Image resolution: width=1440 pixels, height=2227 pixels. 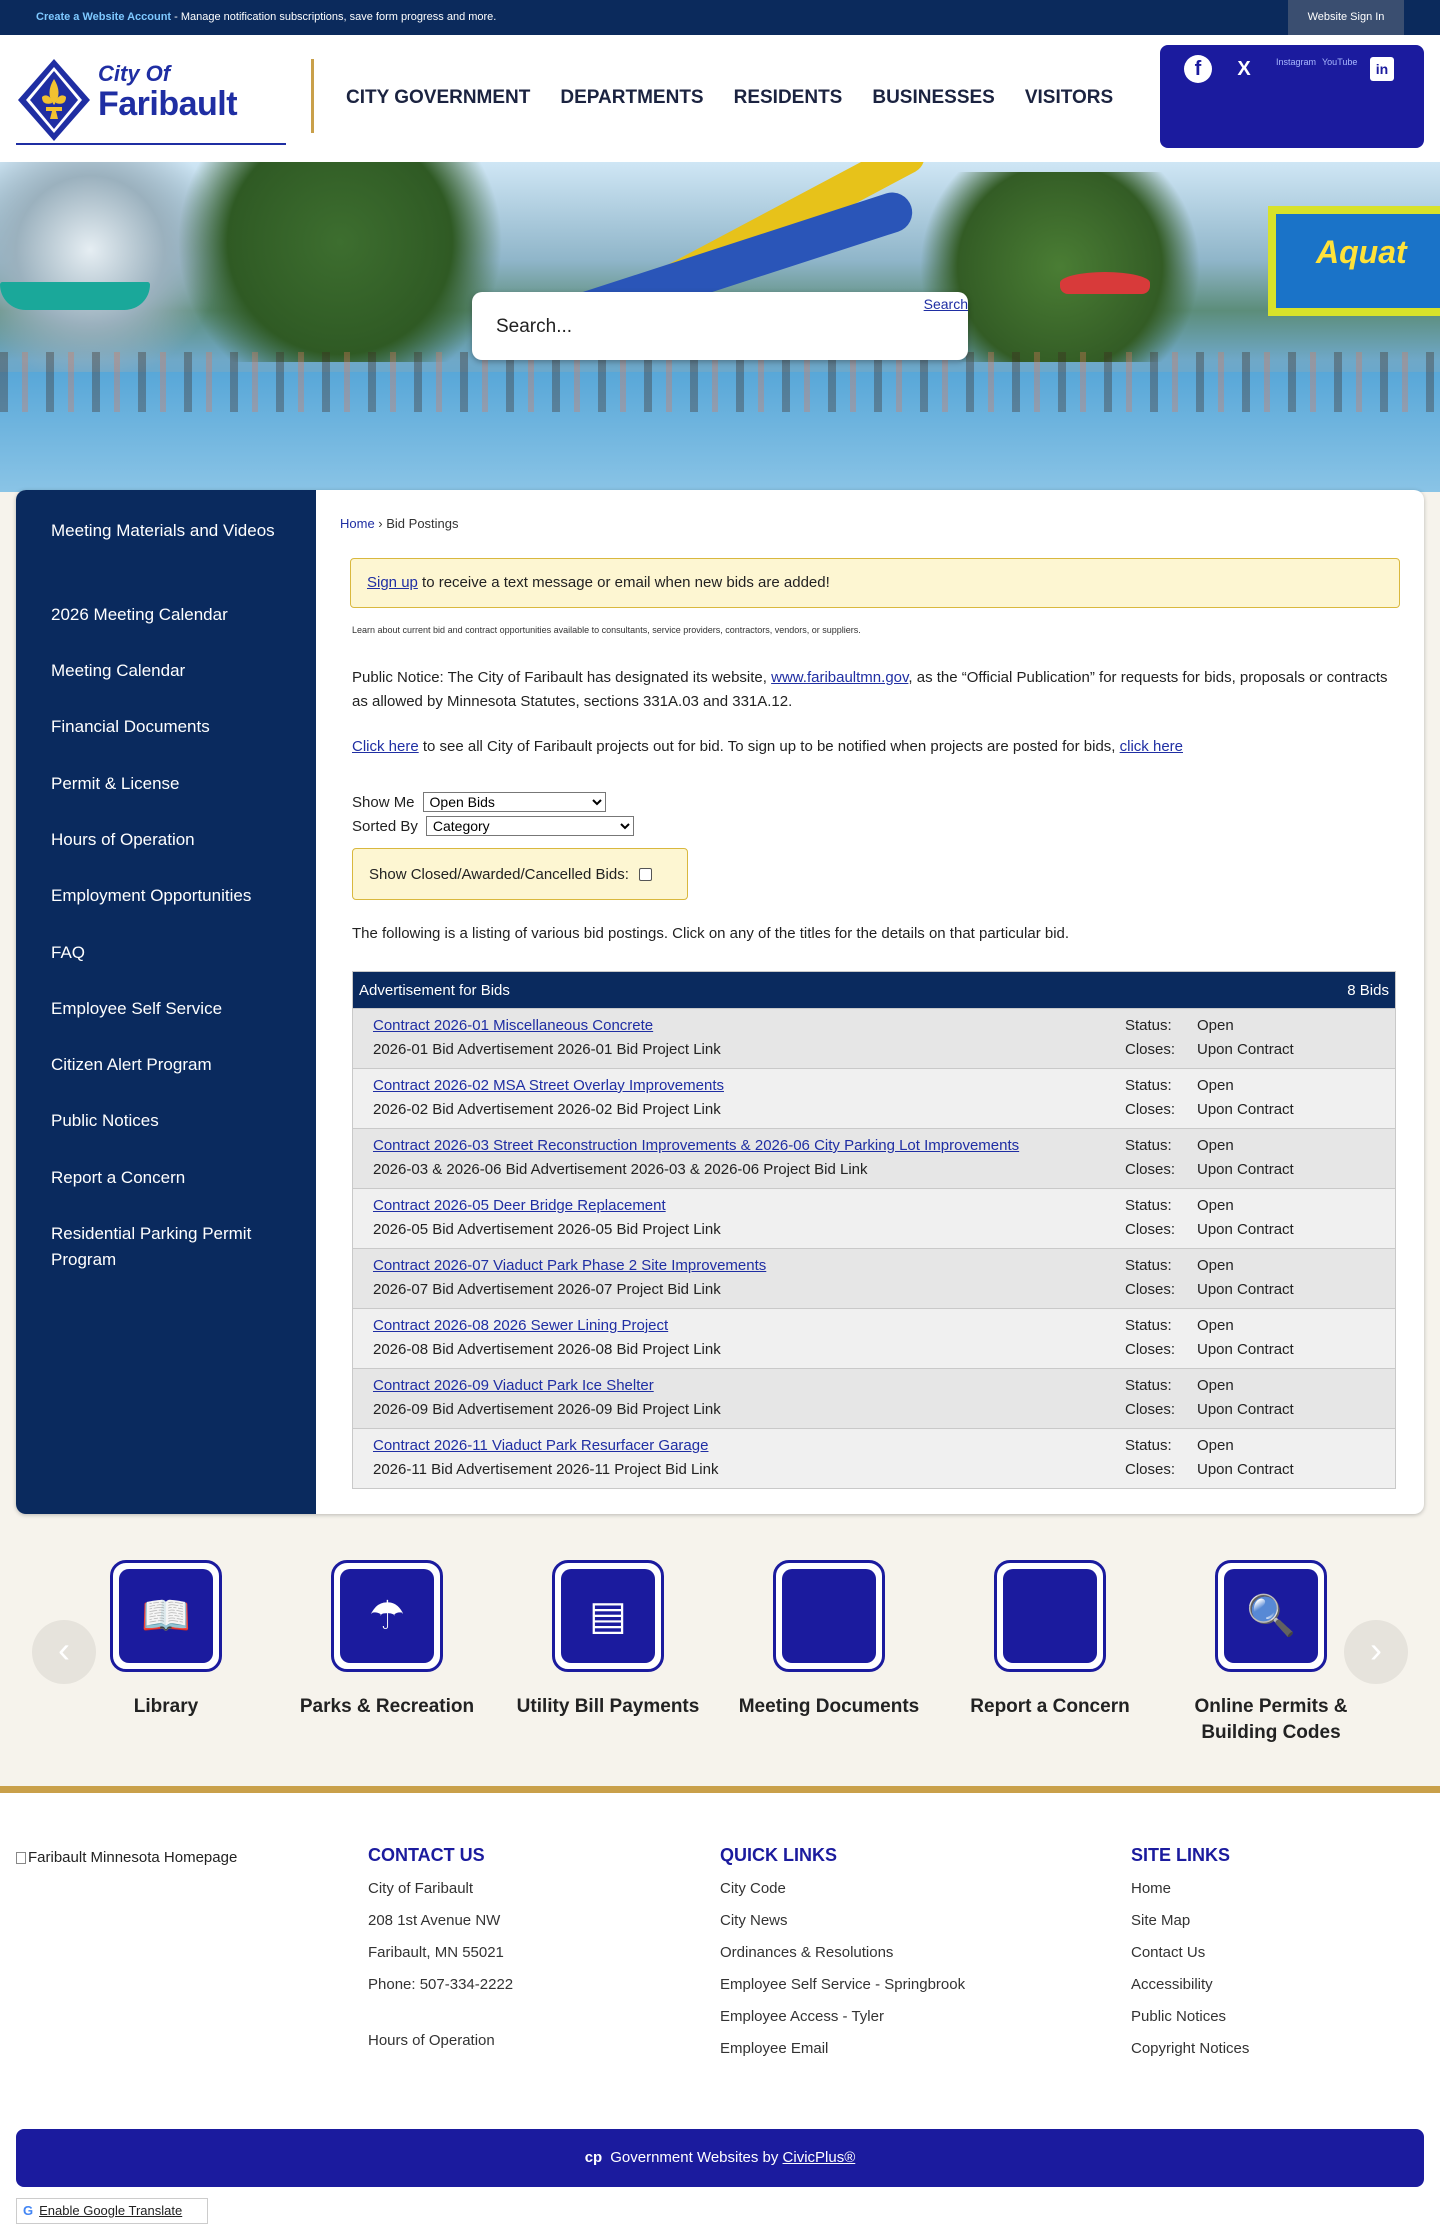 I want to click on civicplus-link: CivicPlus®, so click(x=819, y=2157).